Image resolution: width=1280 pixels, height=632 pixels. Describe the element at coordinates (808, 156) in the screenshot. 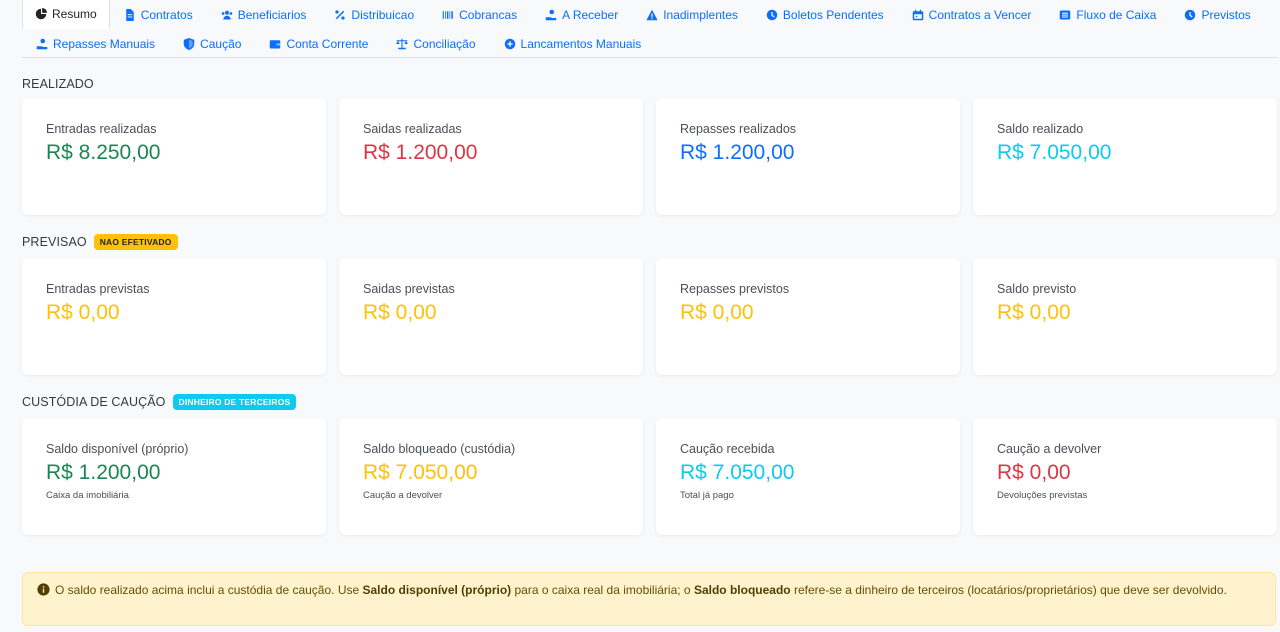

I see `card-repasses-realizados: Repasses realizados R$ 1.200,00` at that location.